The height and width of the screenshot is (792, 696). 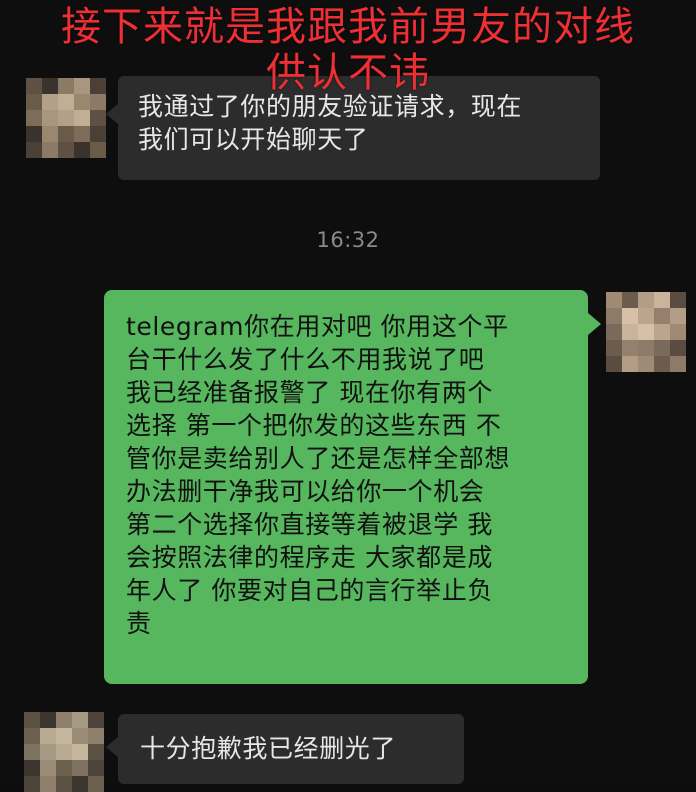 What do you see at coordinates (348, 240) in the screenshot?
I see `message-timestamp: 16:32` at bounding box center [348, 240].